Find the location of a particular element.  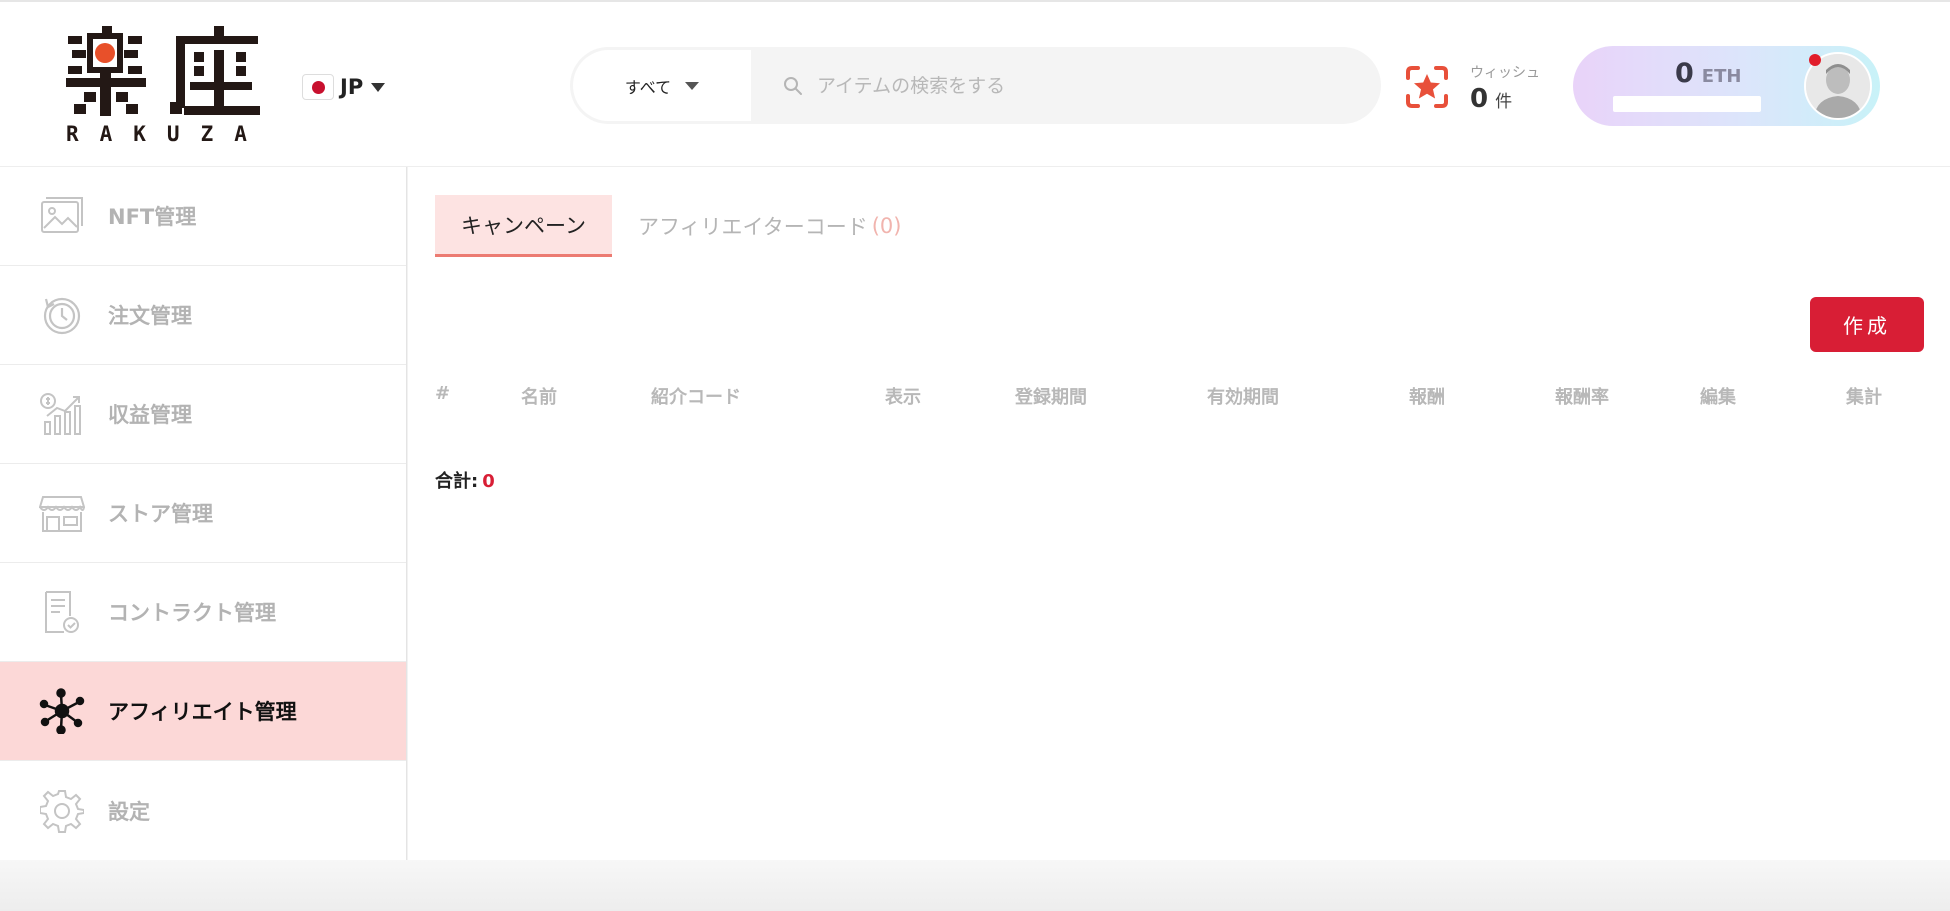

sidebar-item-label: アフィリエイト管理 is located at coordinates (202, 712).